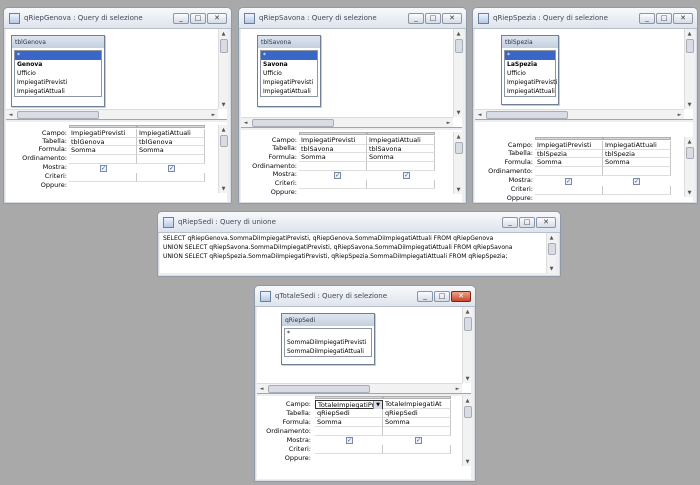  I want to click on title-bar: qRiepSavona : Query di selezione _ □ ✕, so click(352, 18).